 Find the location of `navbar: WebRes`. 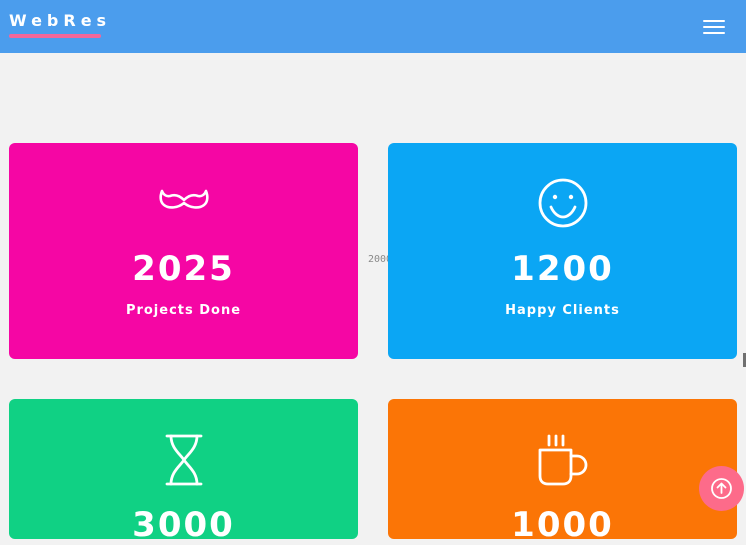

navbar: WebRes is located at coordinates (373, 26).